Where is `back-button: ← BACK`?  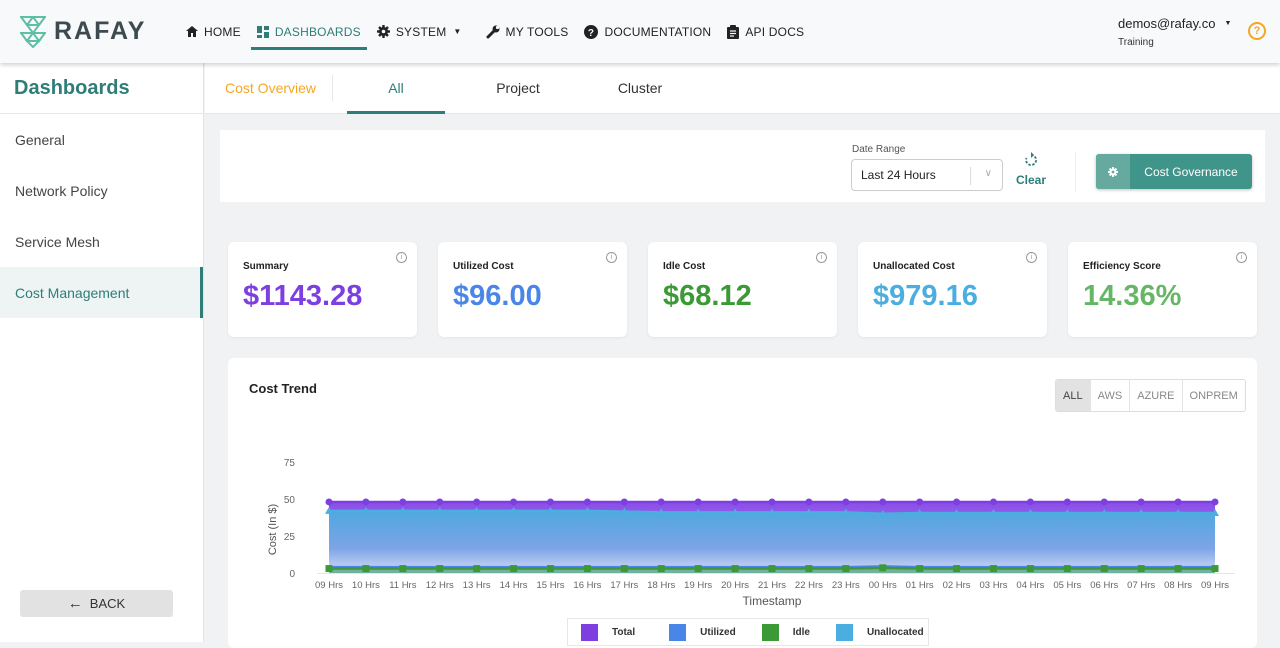
back-button: ← BACK is located at coordinates (96, 603).